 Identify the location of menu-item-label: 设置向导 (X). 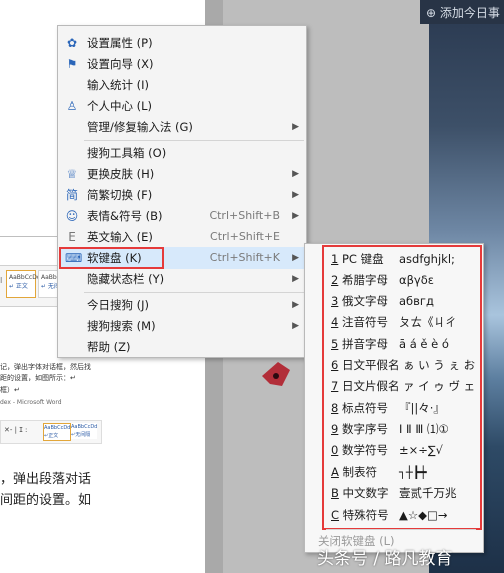
(120, 64).